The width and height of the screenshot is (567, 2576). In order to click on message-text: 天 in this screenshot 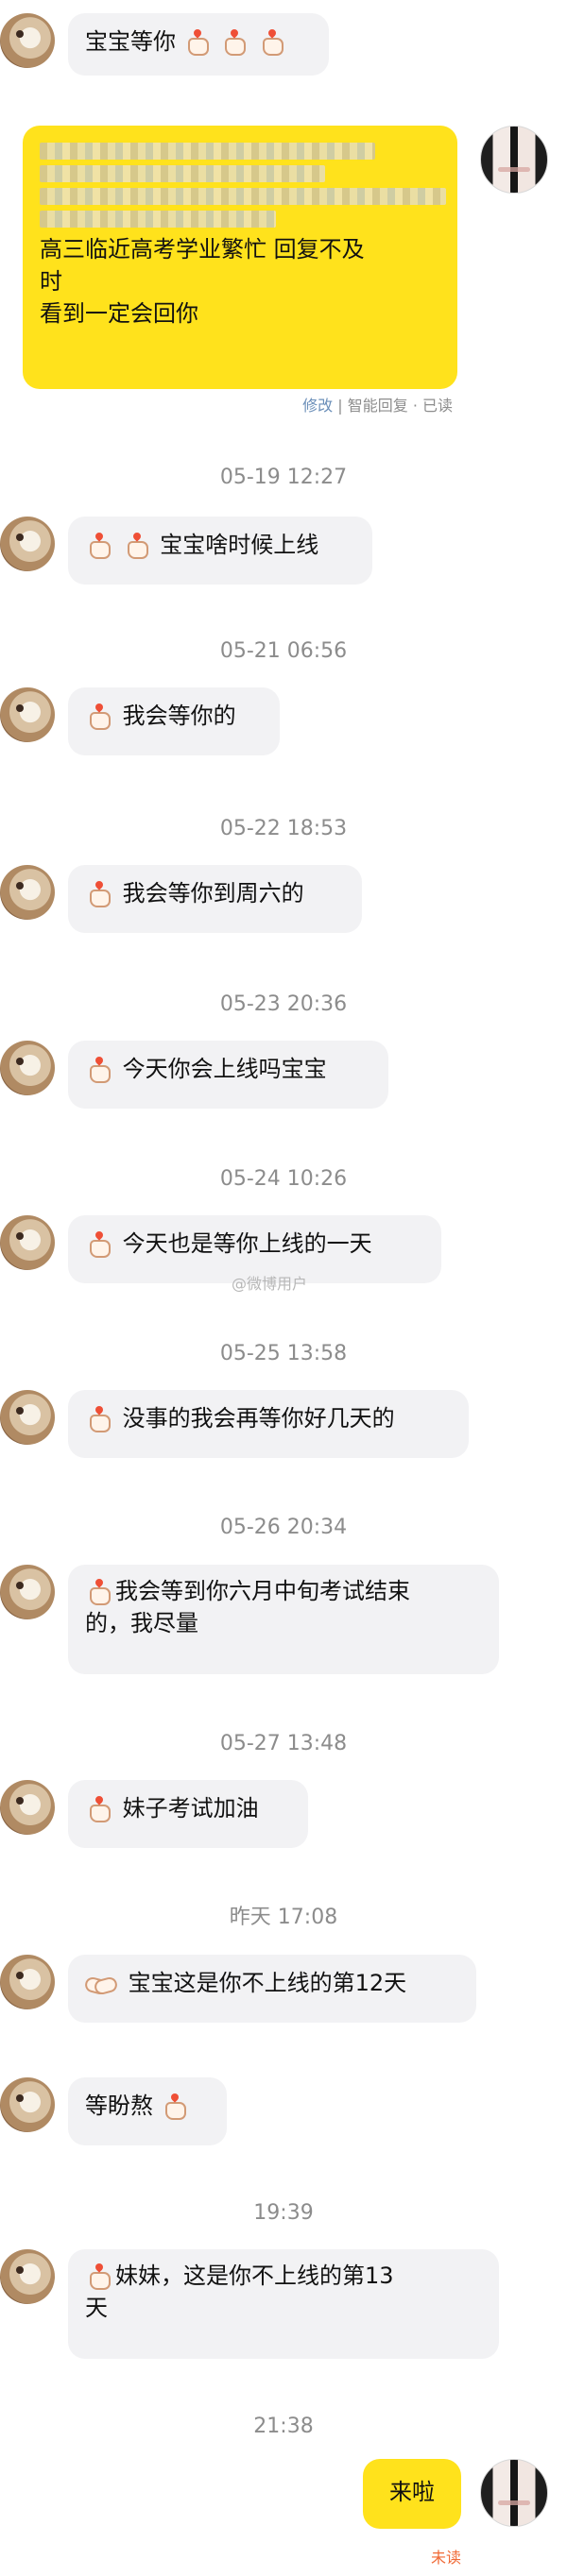, I will do `click(96, 2308)`.